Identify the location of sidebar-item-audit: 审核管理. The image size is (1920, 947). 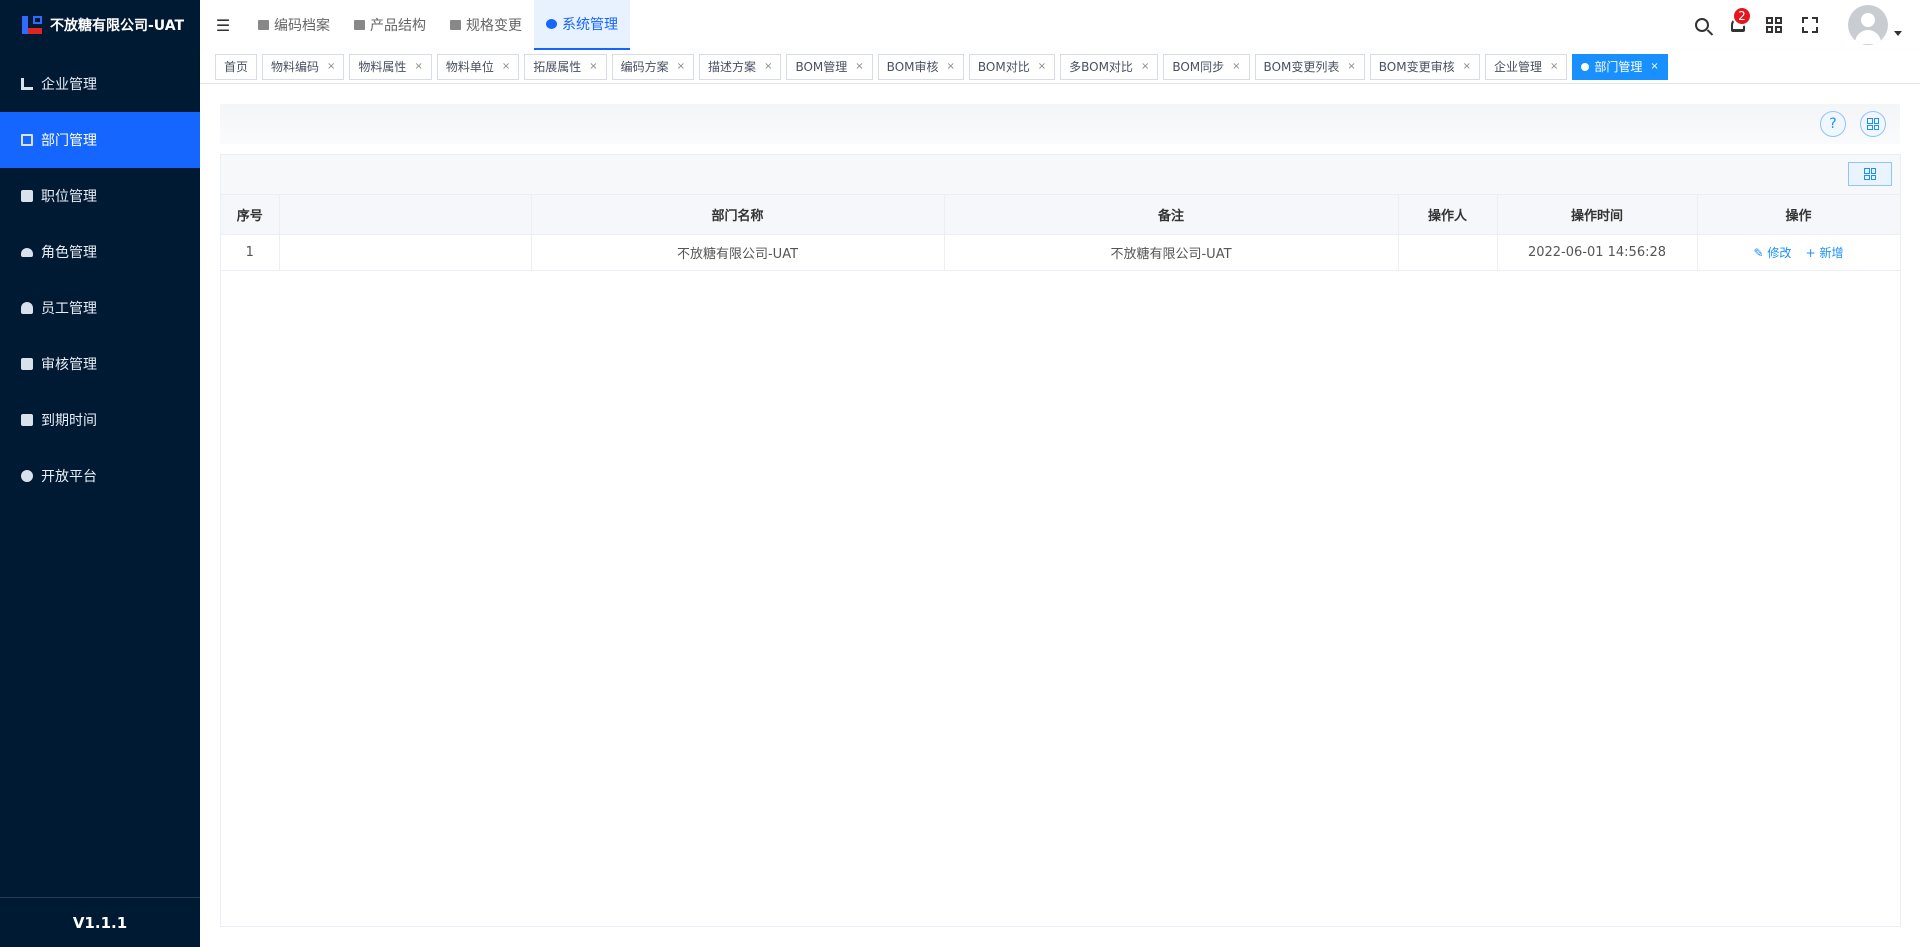
(100, 364).